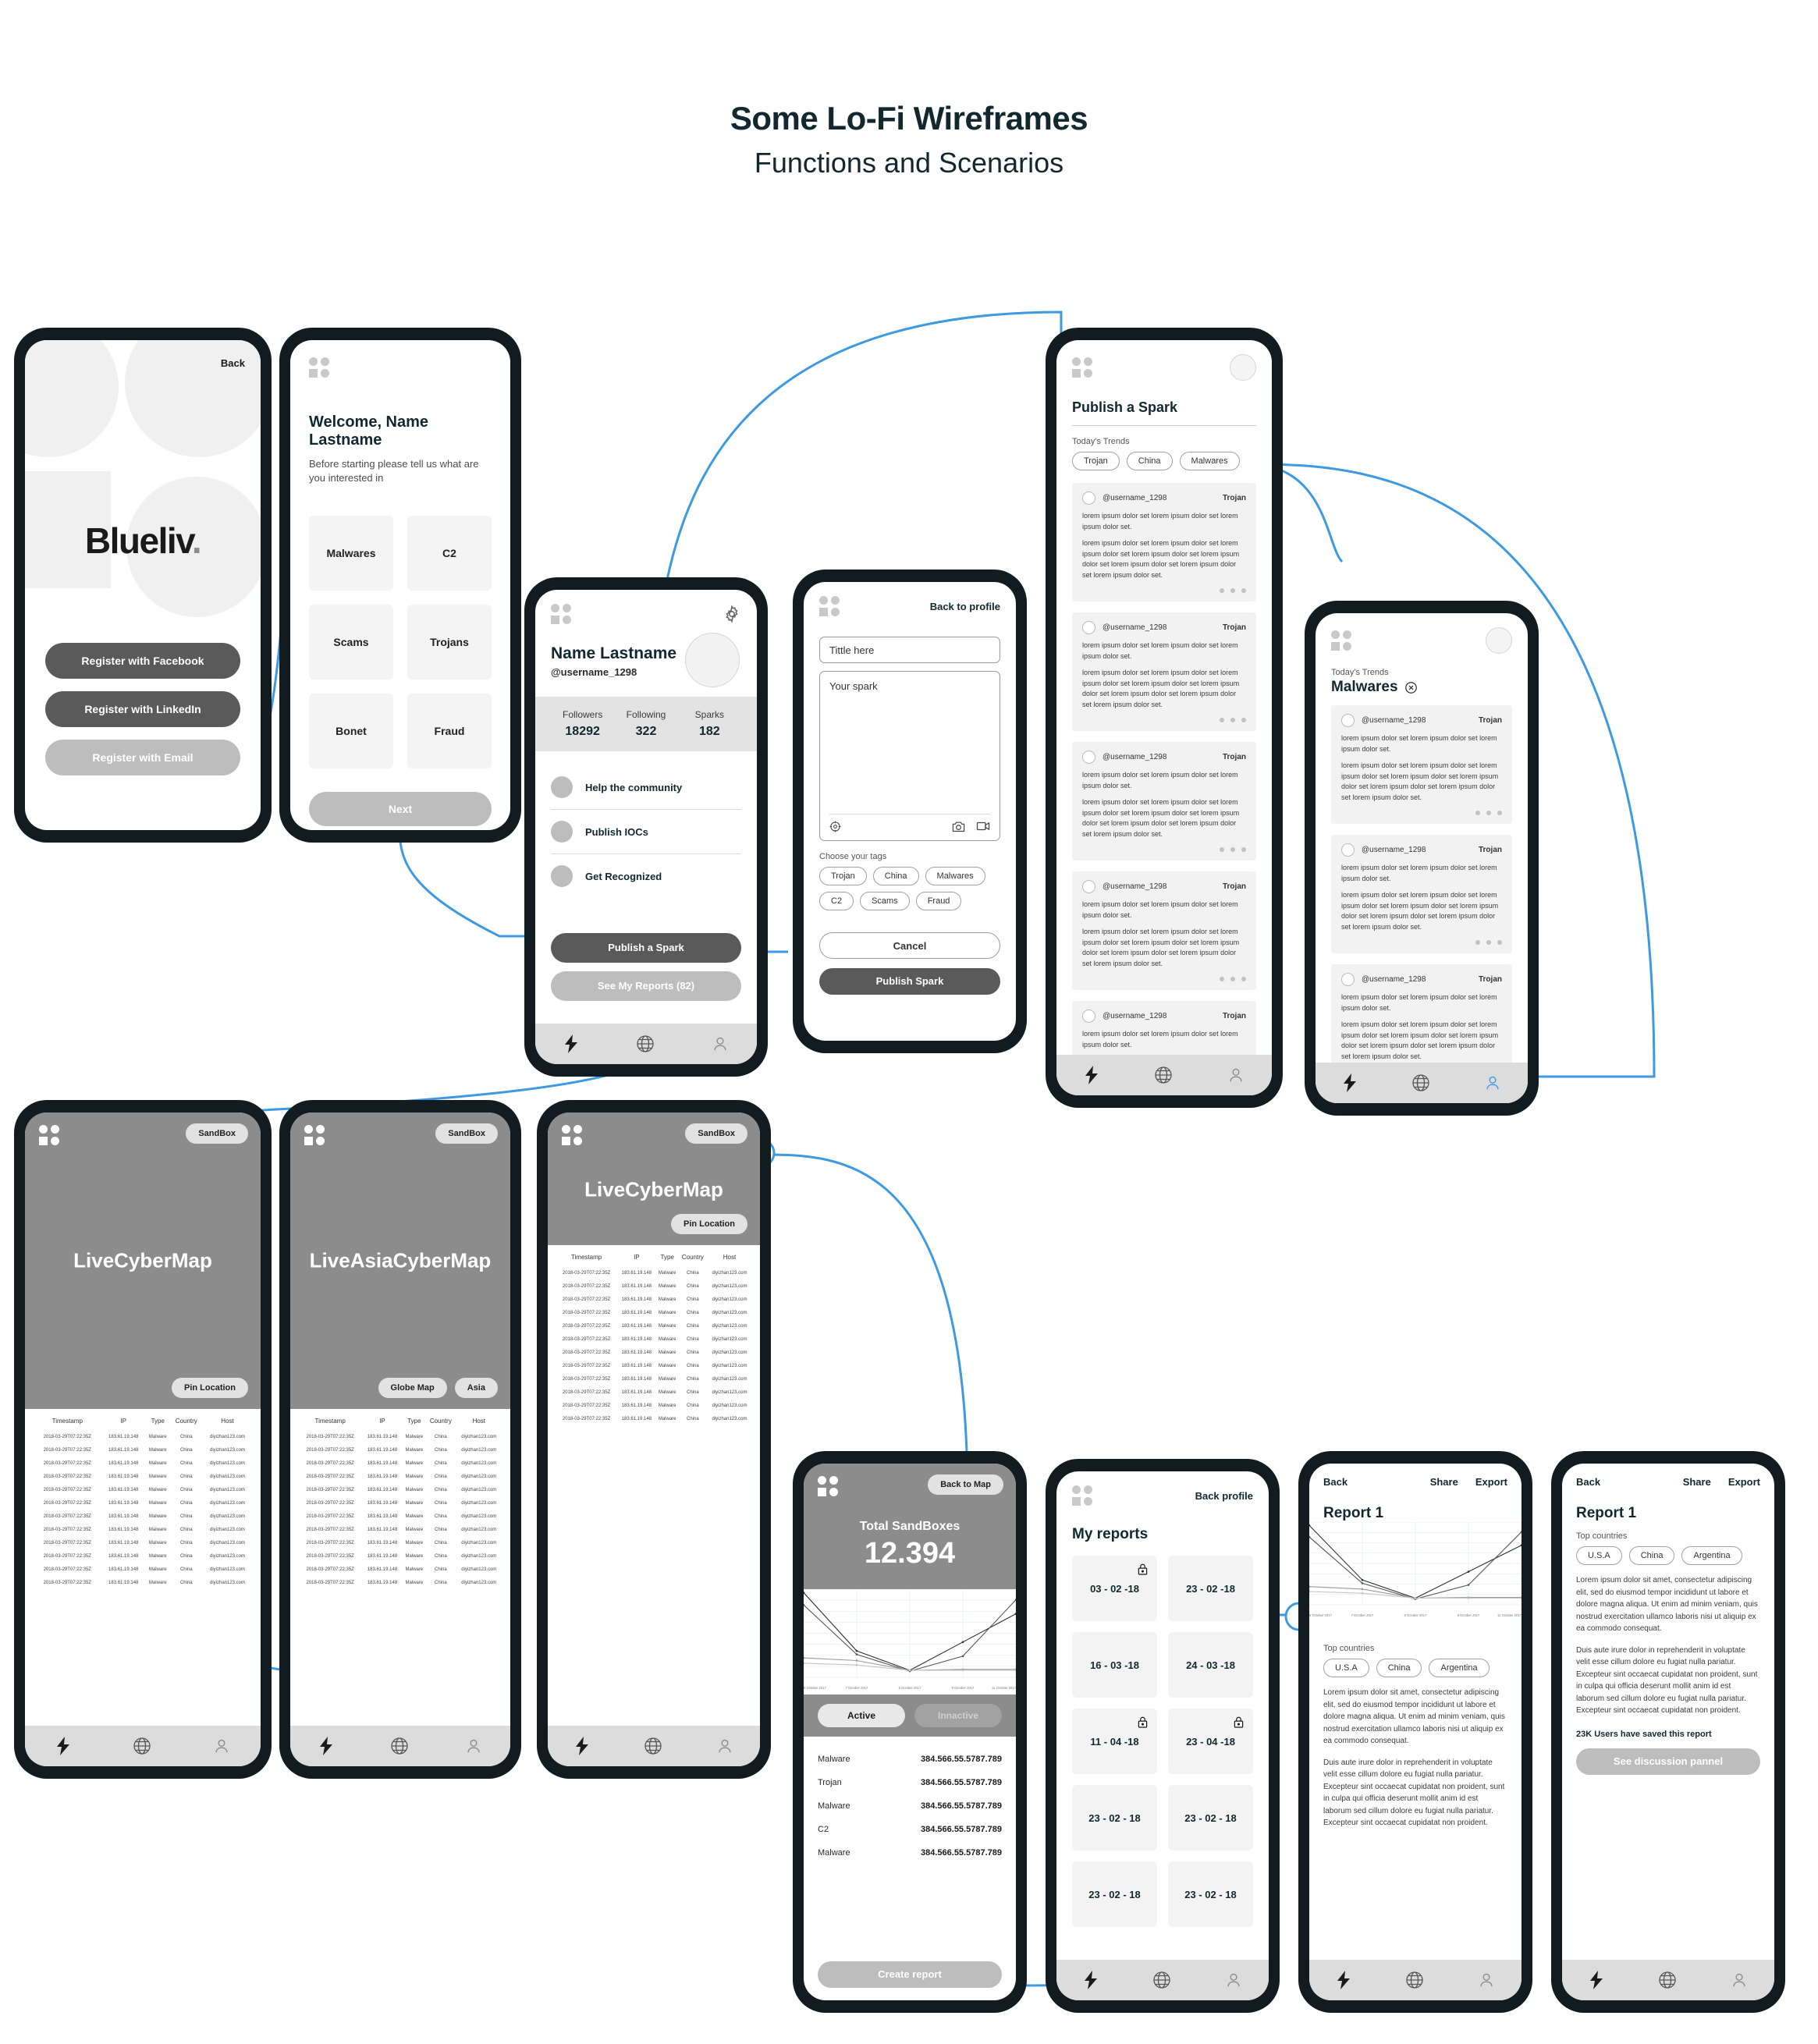 The height and width of the screenshot is (2044, 1818). What do you see at coordinates (646, 986) in the screenshot?
I see `see-my-reports-button: See My Reports (82)` at bounding box center [646, 986].